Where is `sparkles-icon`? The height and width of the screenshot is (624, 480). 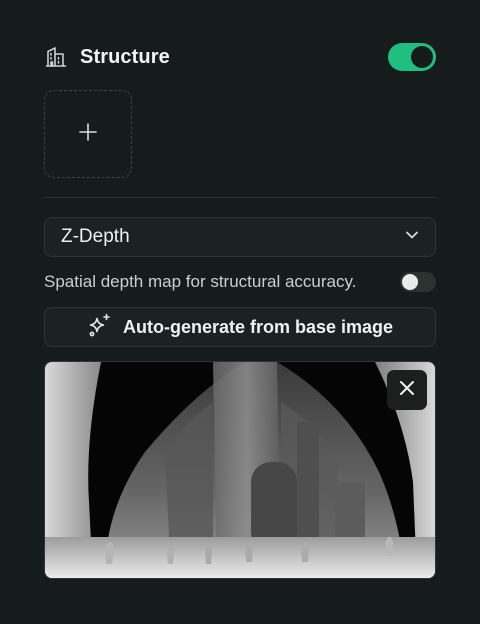
sparkles-icon is located at coordinates (100, 327).